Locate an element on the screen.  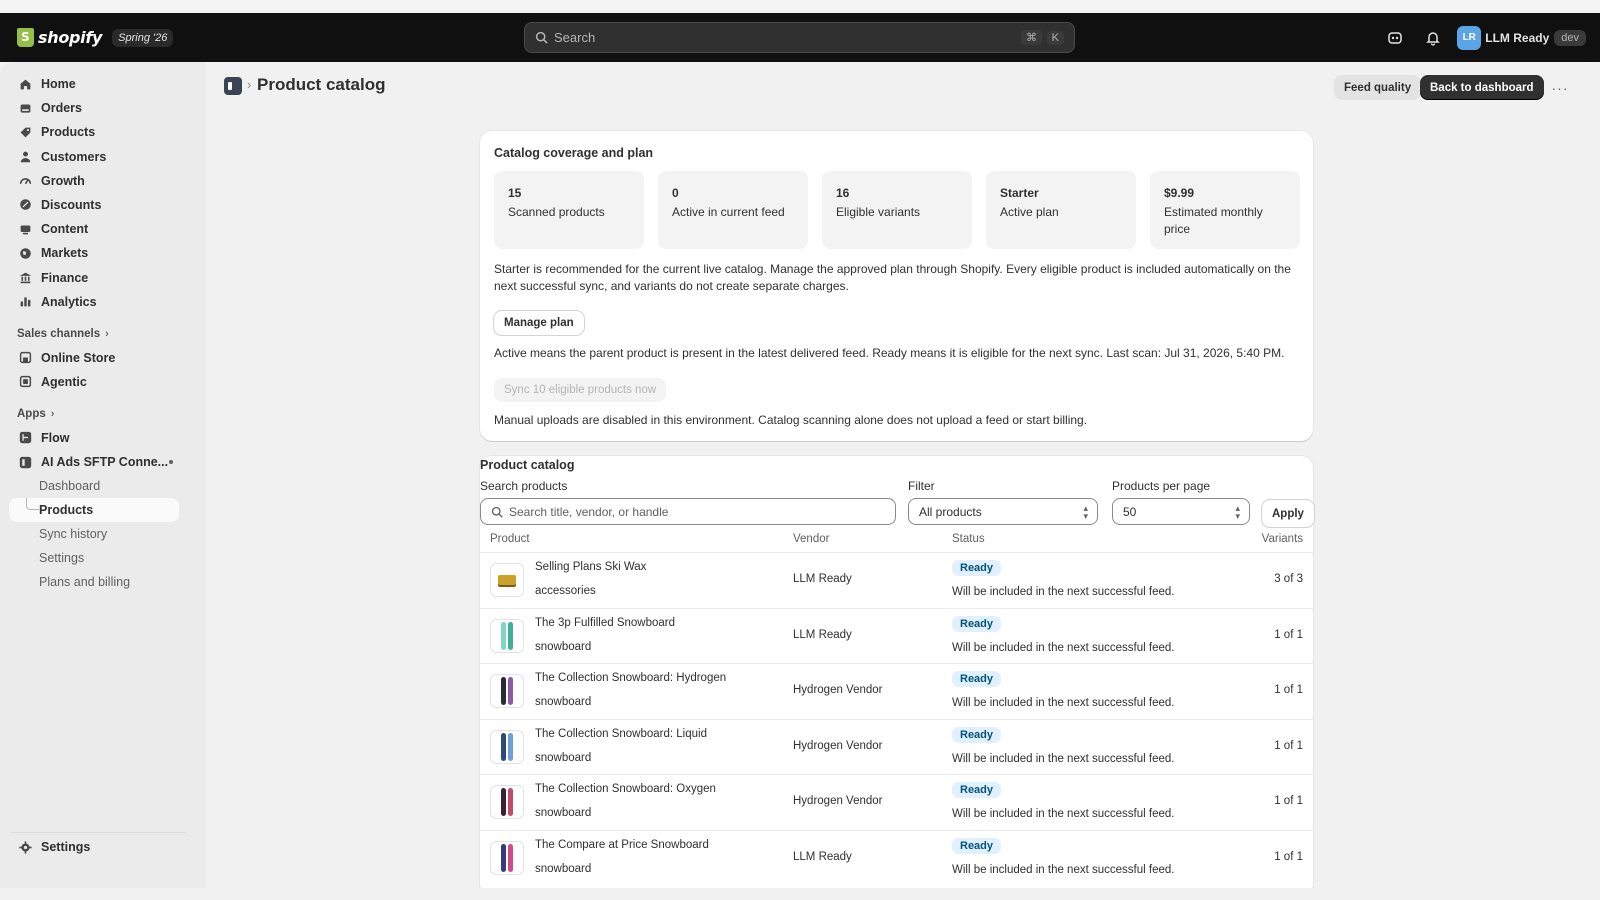
sidebar-item-orders: Orders is located at coordinates (103, 108).